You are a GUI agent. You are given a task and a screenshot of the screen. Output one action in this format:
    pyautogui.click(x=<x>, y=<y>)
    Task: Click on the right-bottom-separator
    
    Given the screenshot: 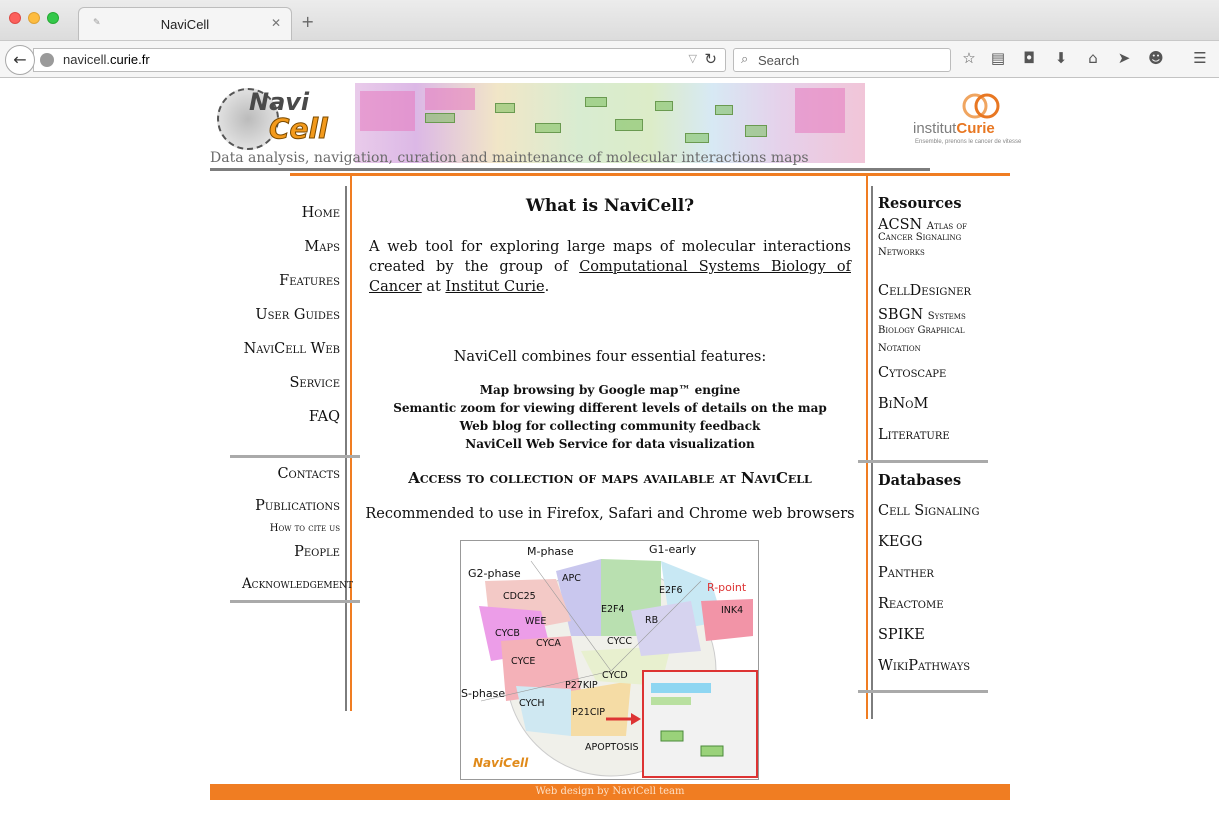 What is the action you would take?
    pyautogui.click(x=923, y=691)
    